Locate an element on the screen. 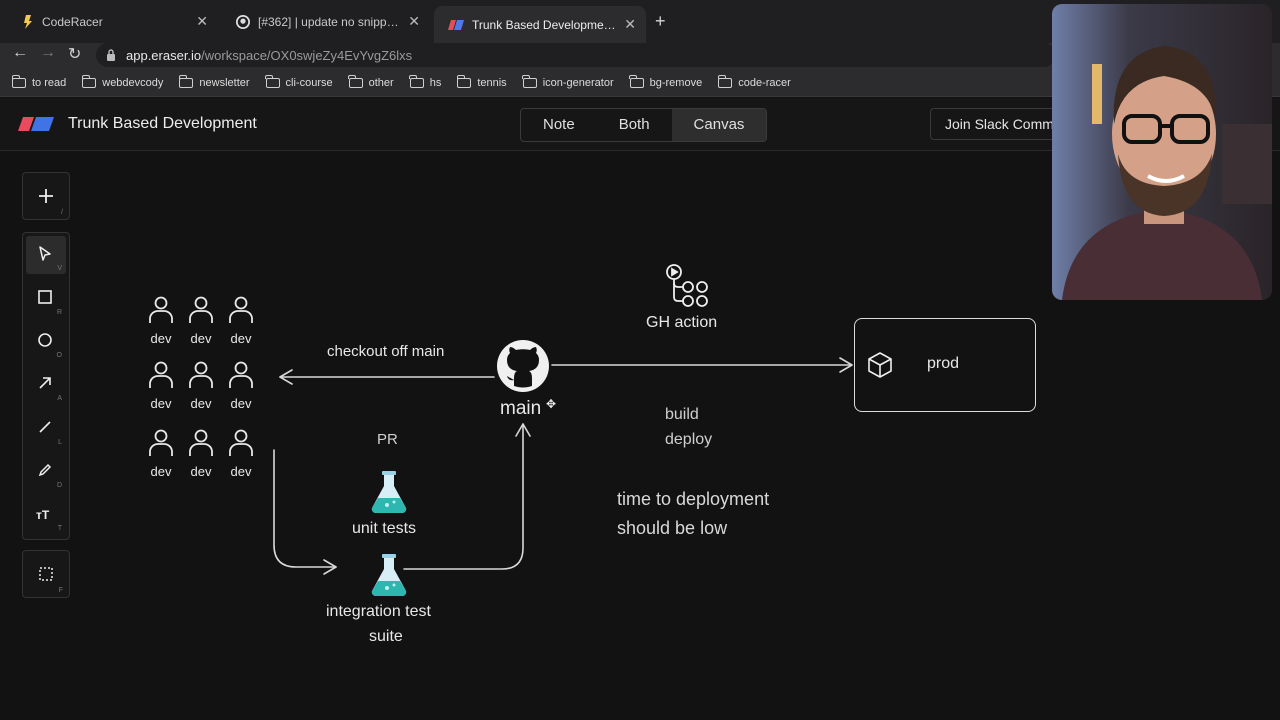  new-tab-plus-icon: + is located at coordinates (660, 21).